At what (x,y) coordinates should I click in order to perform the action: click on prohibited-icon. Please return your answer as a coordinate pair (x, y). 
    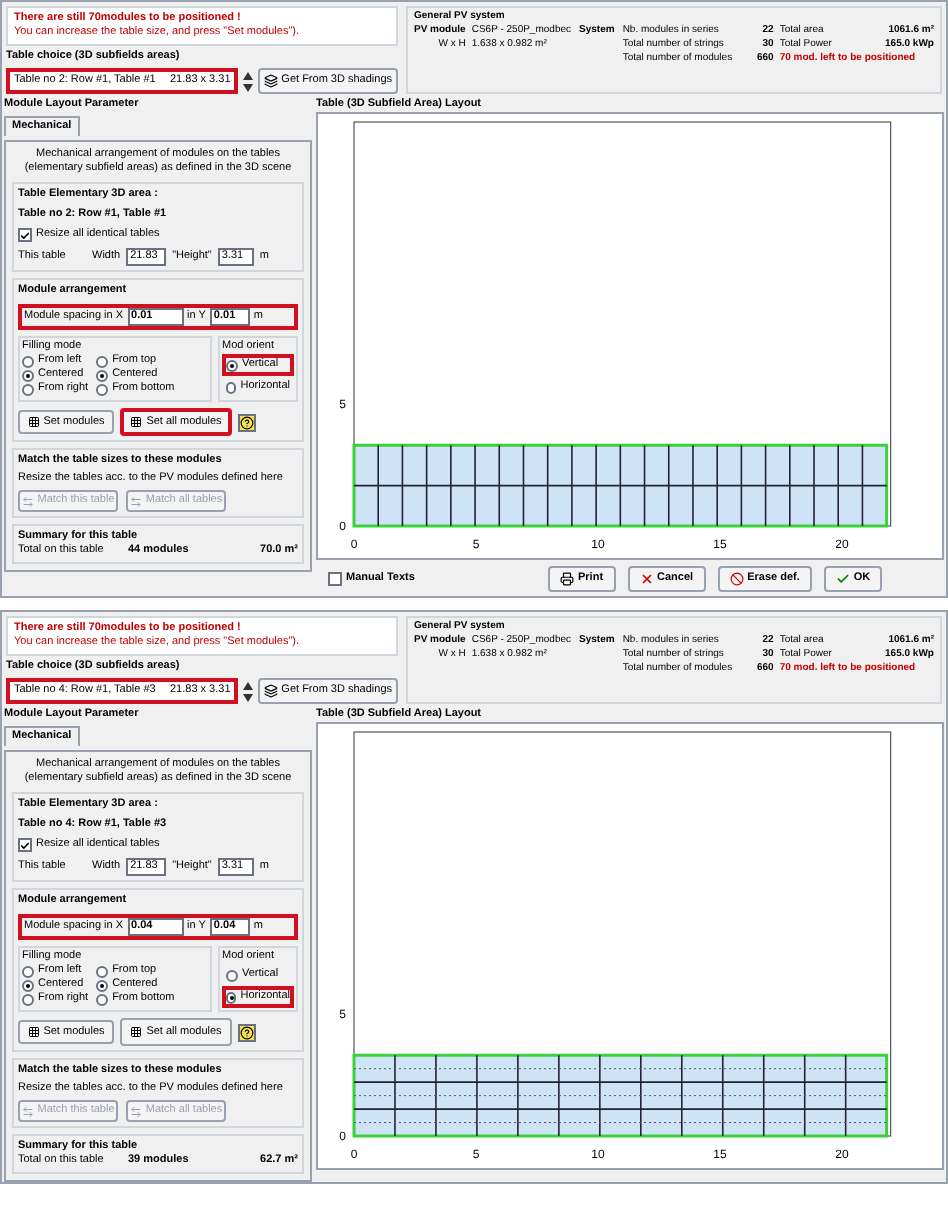
    Looking at the image, I should click on (736, 579).